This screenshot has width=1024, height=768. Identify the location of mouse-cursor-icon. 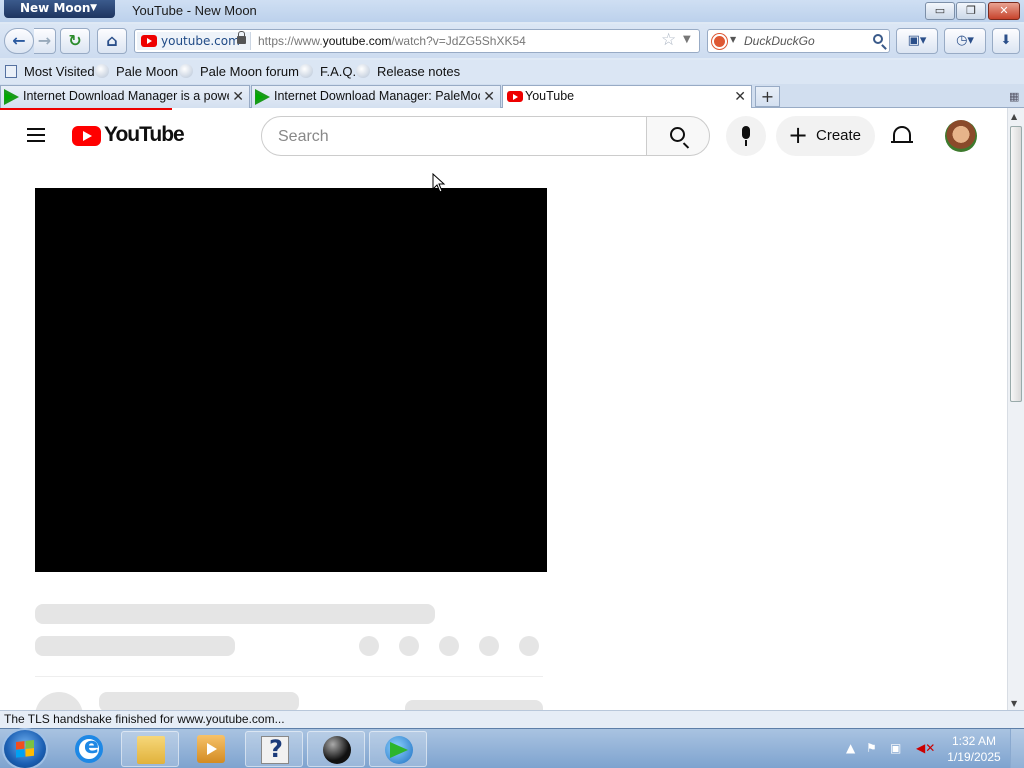
(439, 183).